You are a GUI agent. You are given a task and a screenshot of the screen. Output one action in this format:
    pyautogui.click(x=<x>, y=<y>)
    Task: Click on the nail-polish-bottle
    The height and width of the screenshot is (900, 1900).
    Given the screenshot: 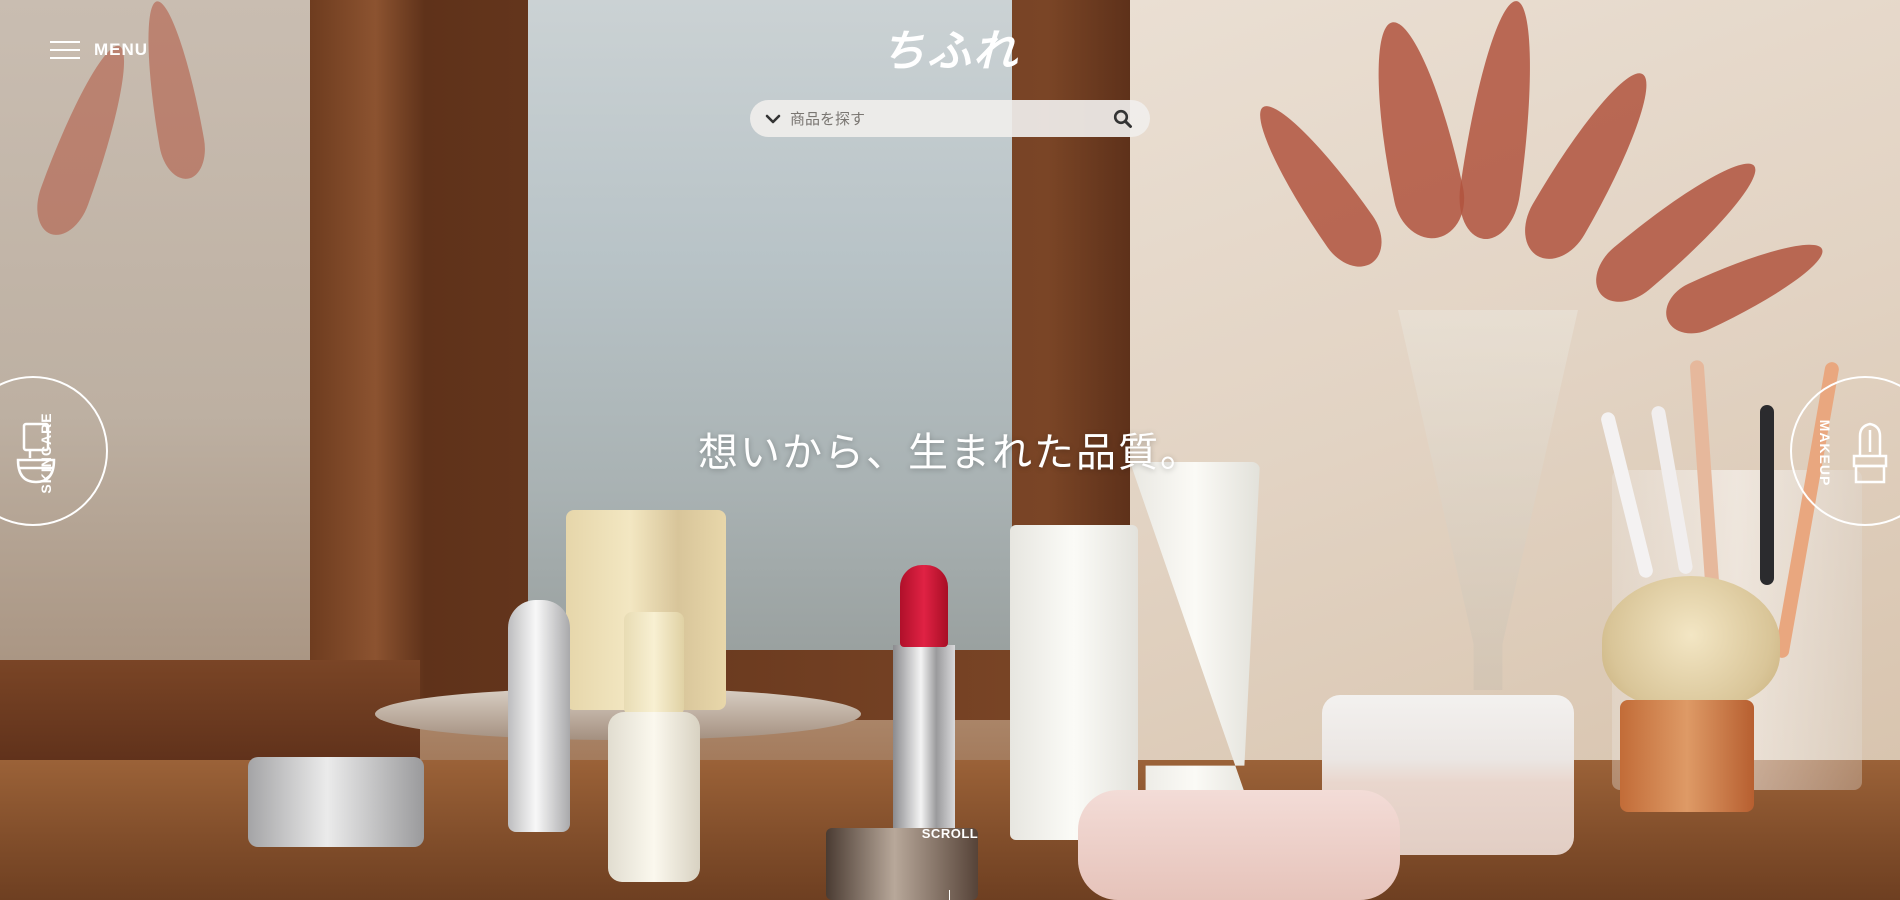 What is the action you would take?
    pyautogui.click(x=654, y=797)
    